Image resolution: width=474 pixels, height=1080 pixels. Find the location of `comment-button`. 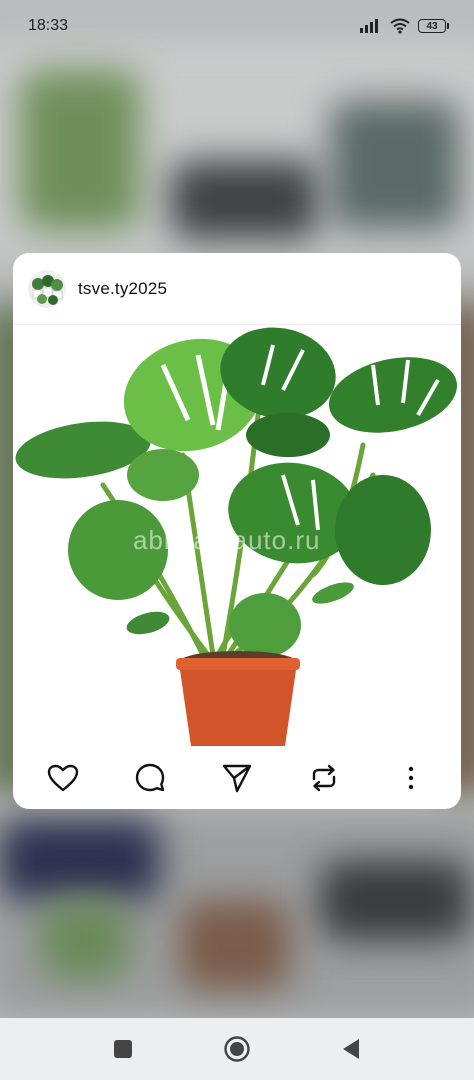

comment-button is located at coordinates (150, 778).